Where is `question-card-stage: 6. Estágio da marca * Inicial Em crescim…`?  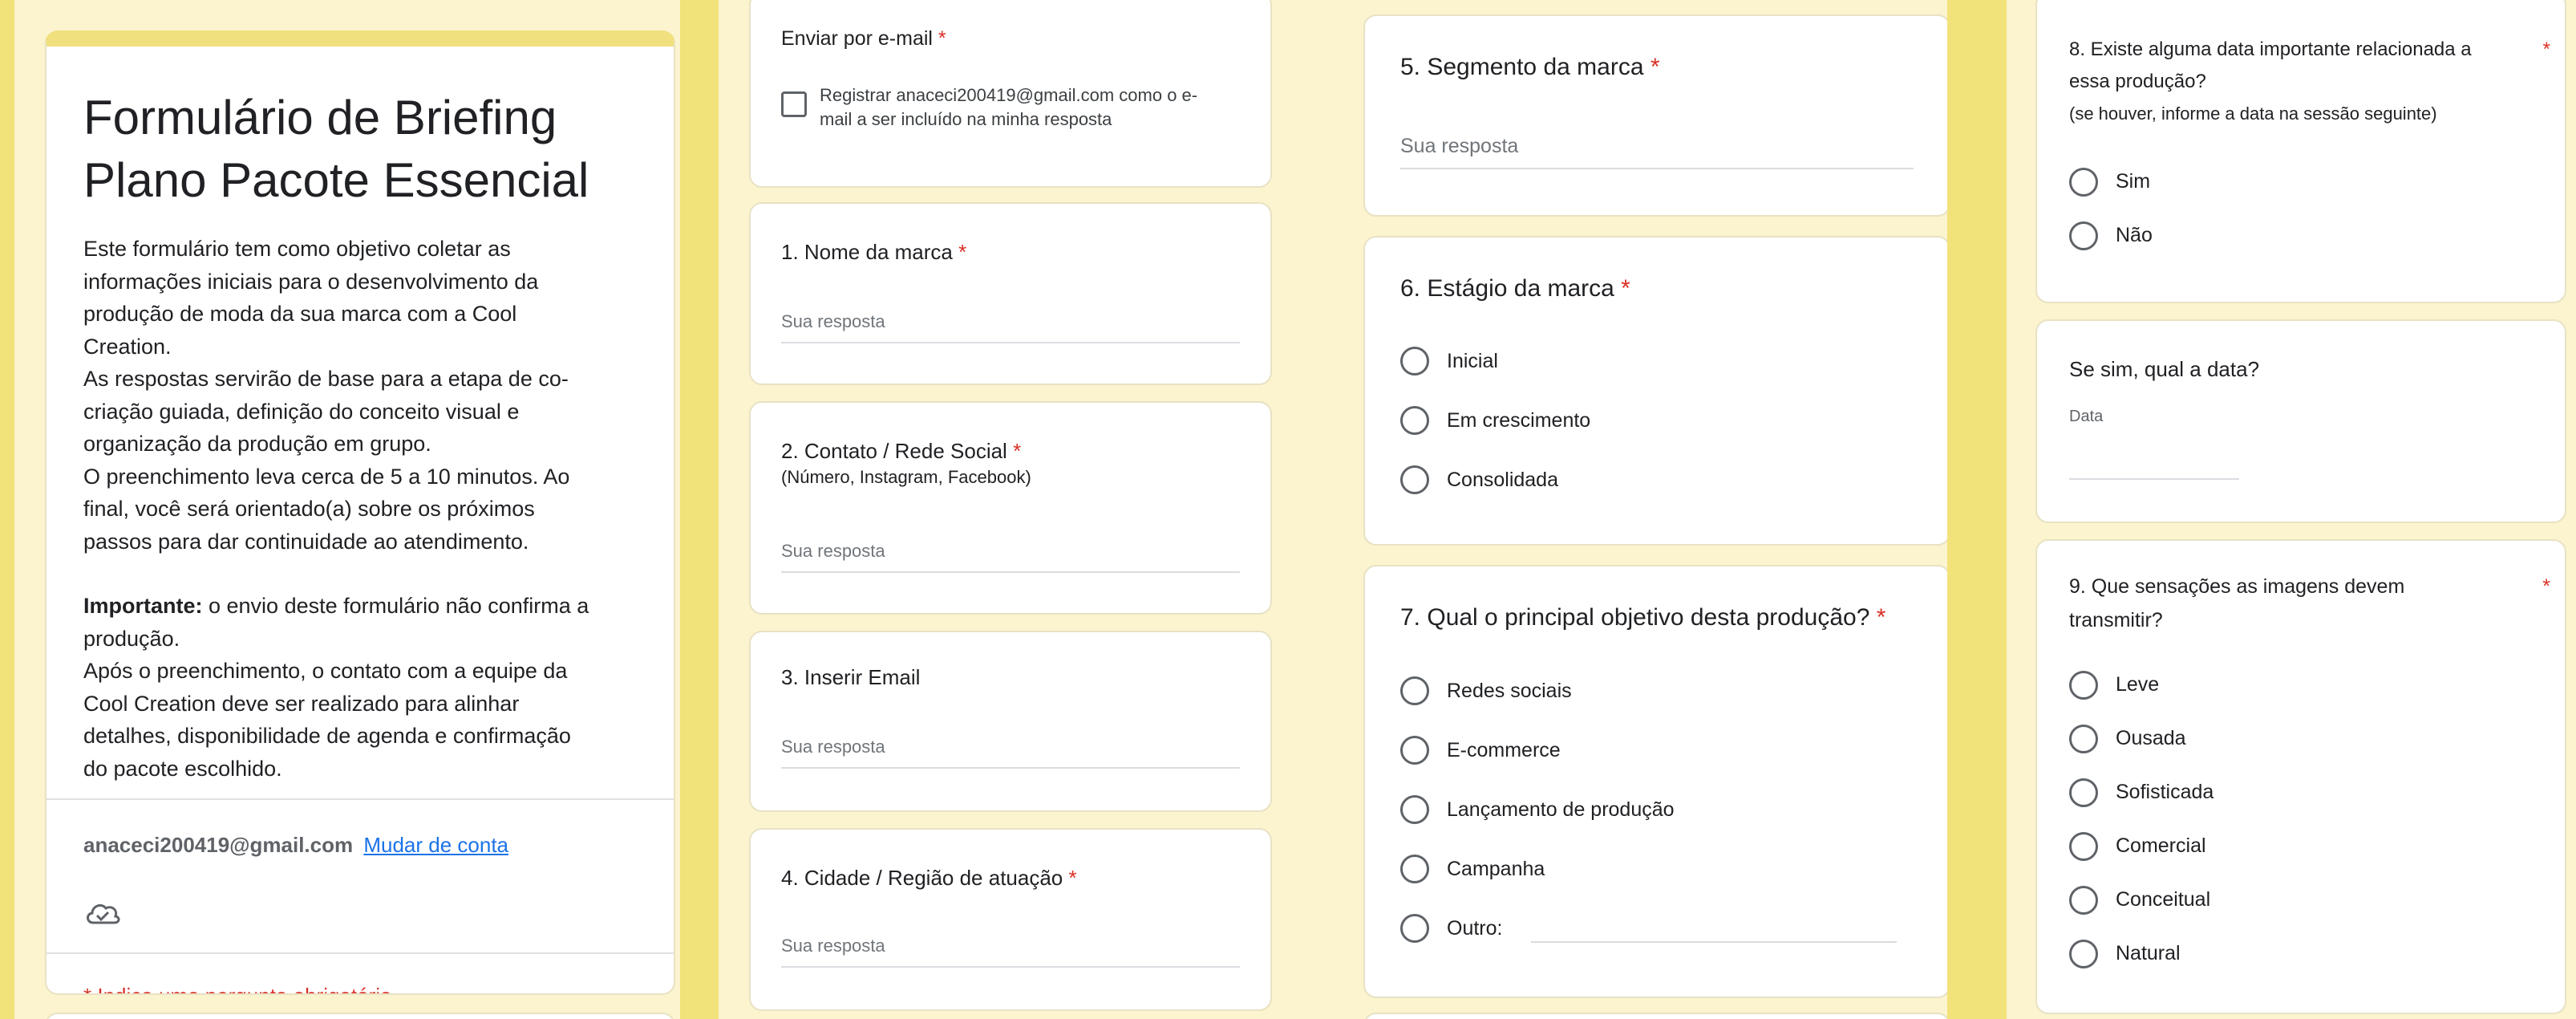 question-card-stage: 6. Estágio da marca * Inicial Em crescim… is located at coordinates (1655, 391).